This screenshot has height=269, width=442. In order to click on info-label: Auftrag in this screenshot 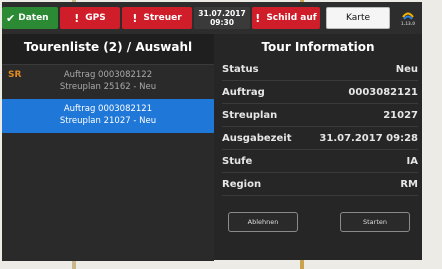, I will do `click(243, 92)`.